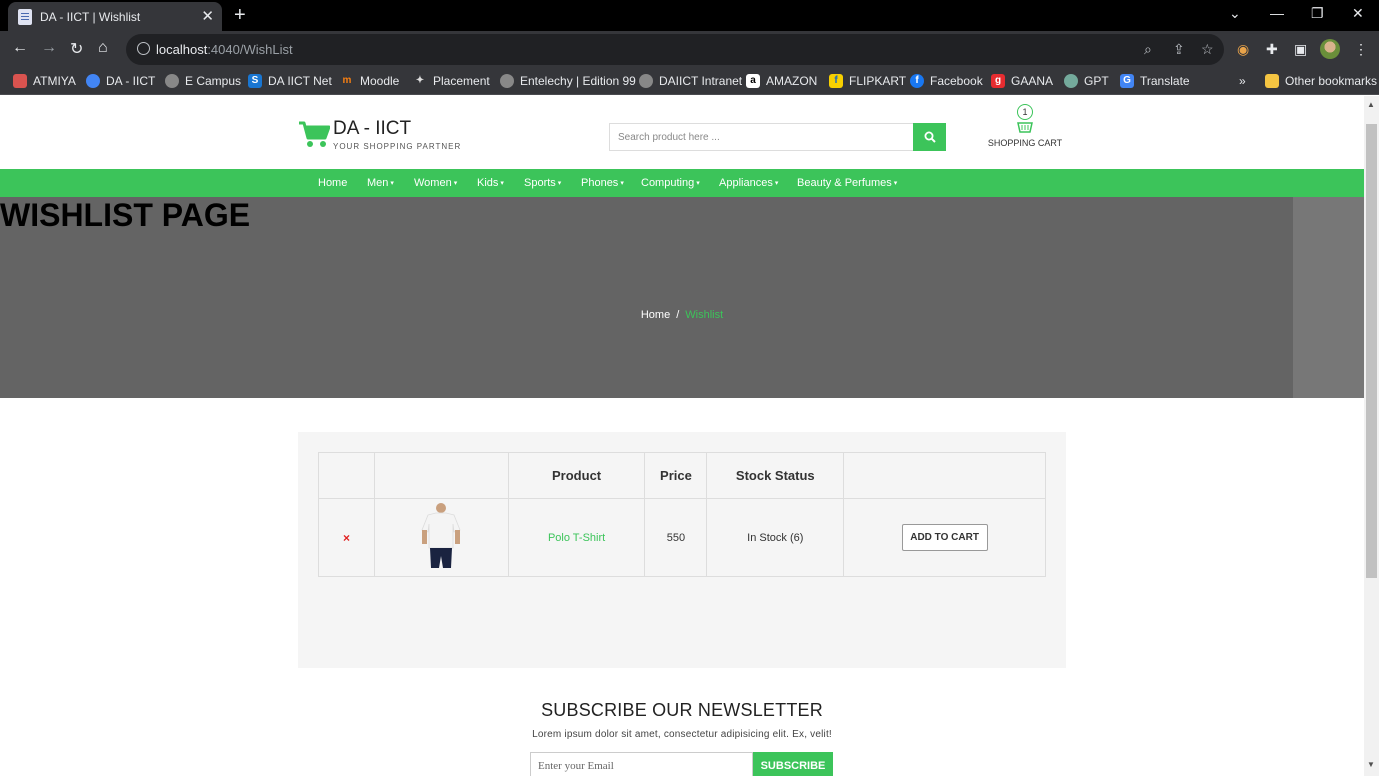 Image resolution: width=1379 pixels, height=776 pixels. Describe the element at coordinates (451, 81) in the screenshot. I see `bookmark-placement: ✦ Placement` at that location.